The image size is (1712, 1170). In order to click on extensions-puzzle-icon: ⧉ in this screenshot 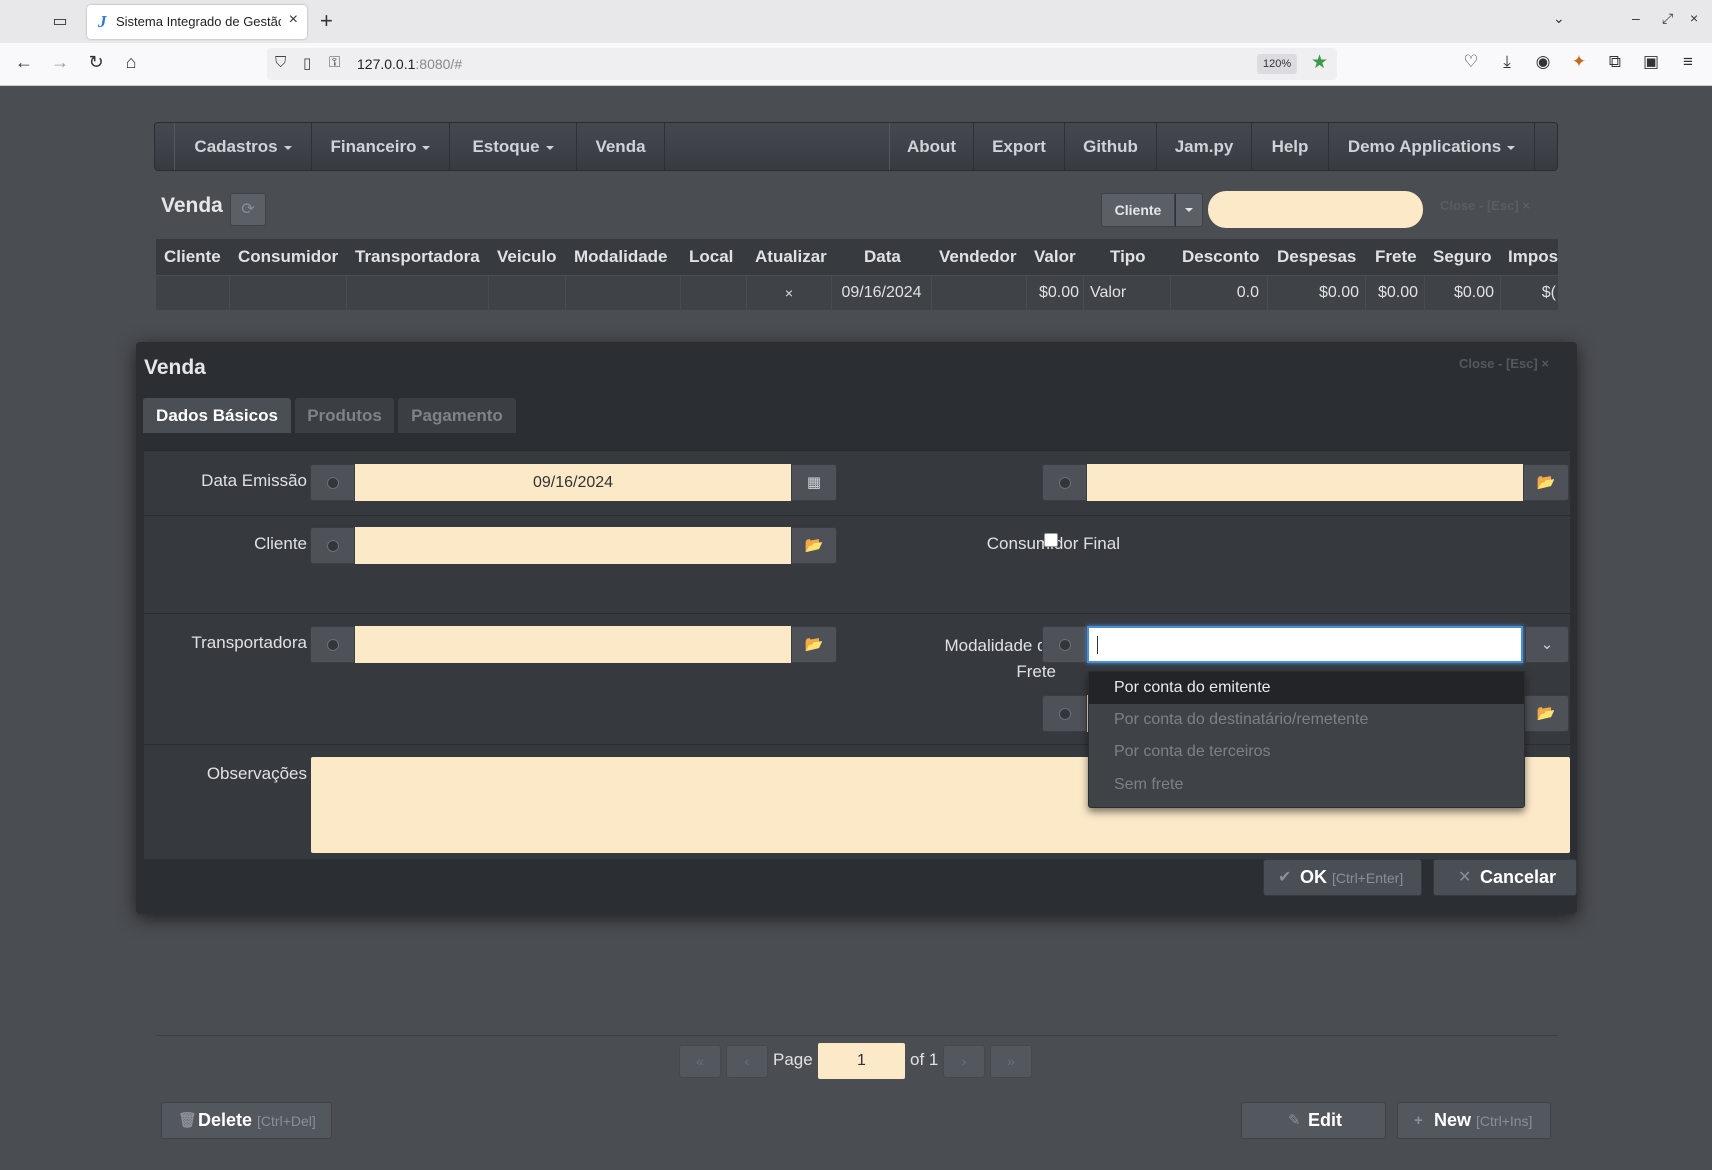, I will do `click(1615, 62)`.